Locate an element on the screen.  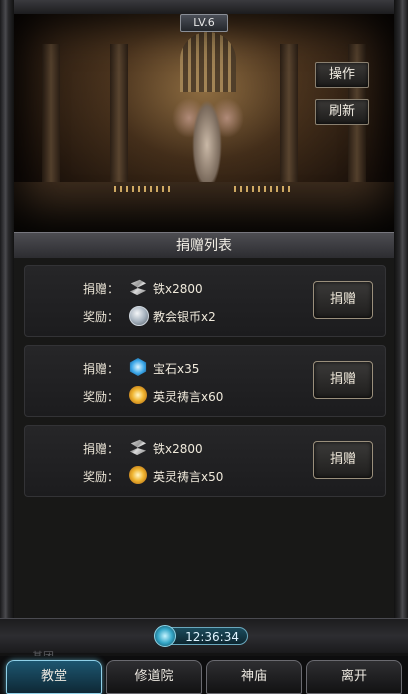
refresh-button: 刷新 is located at coordinates (342, 112).